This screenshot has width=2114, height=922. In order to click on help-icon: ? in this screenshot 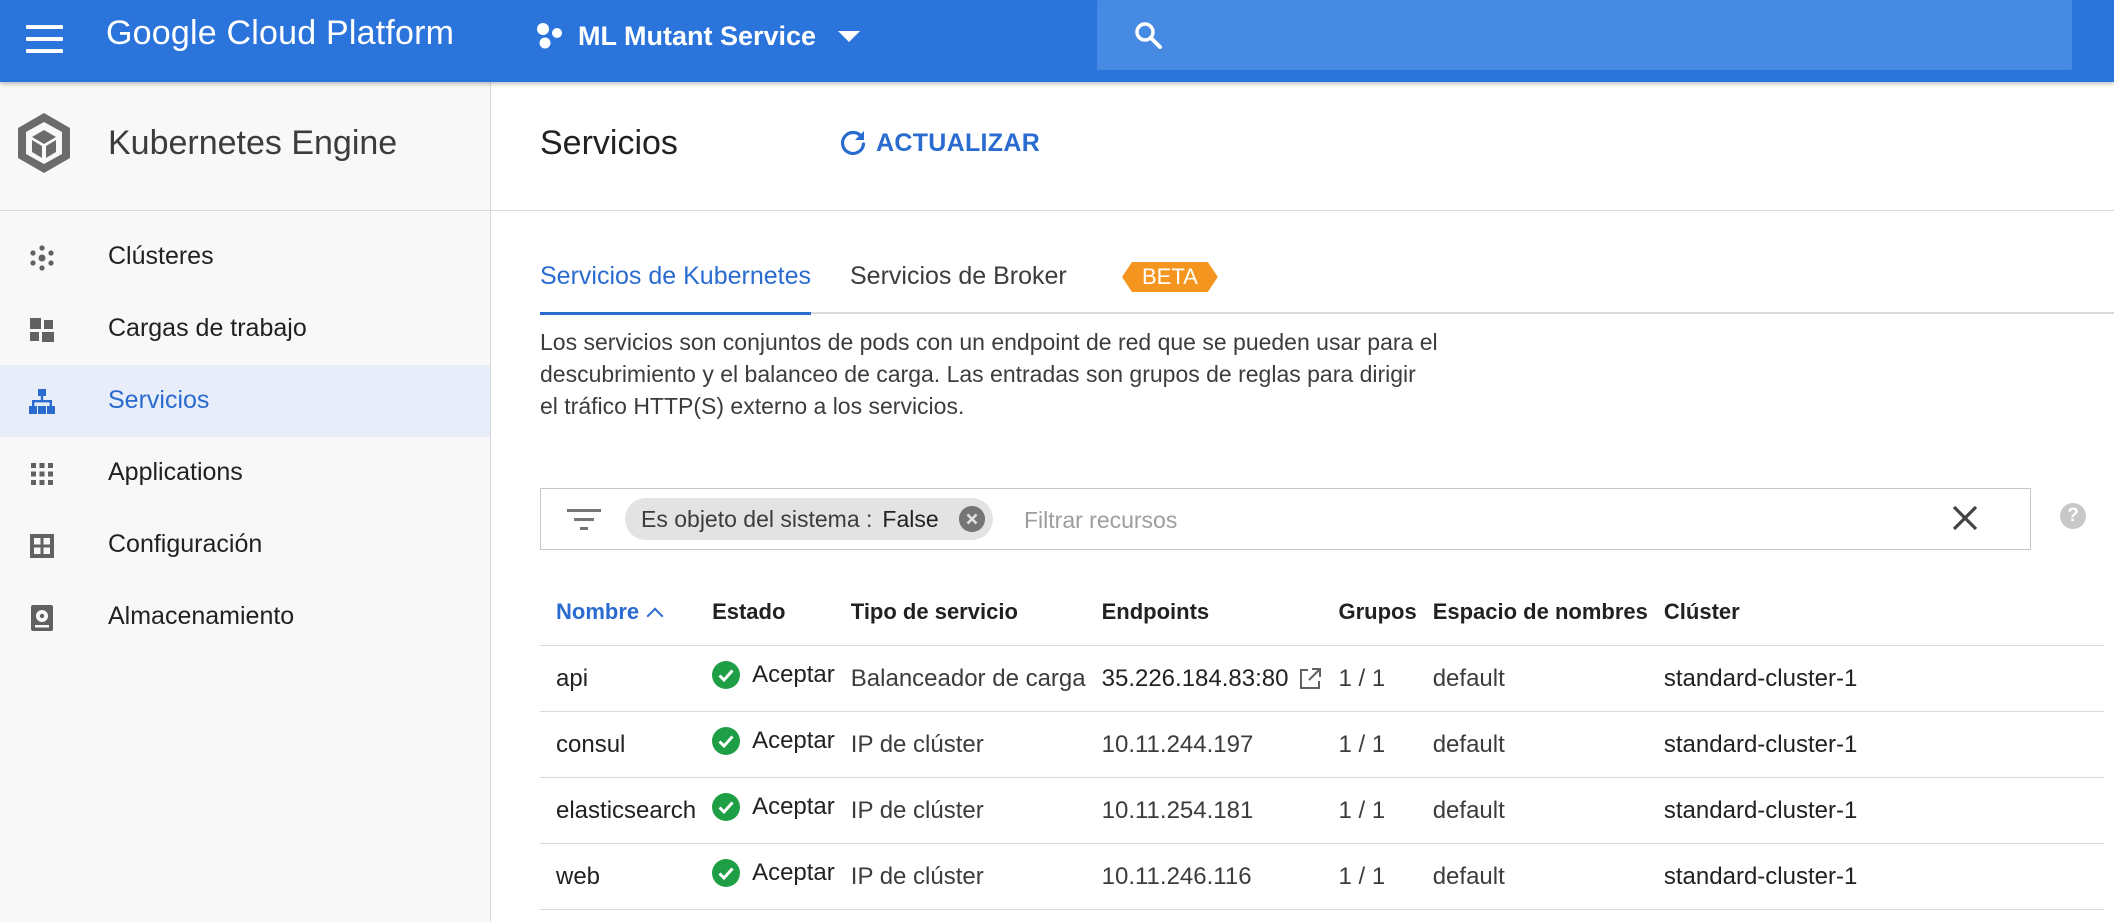, I will do `click(2073, 516)`.